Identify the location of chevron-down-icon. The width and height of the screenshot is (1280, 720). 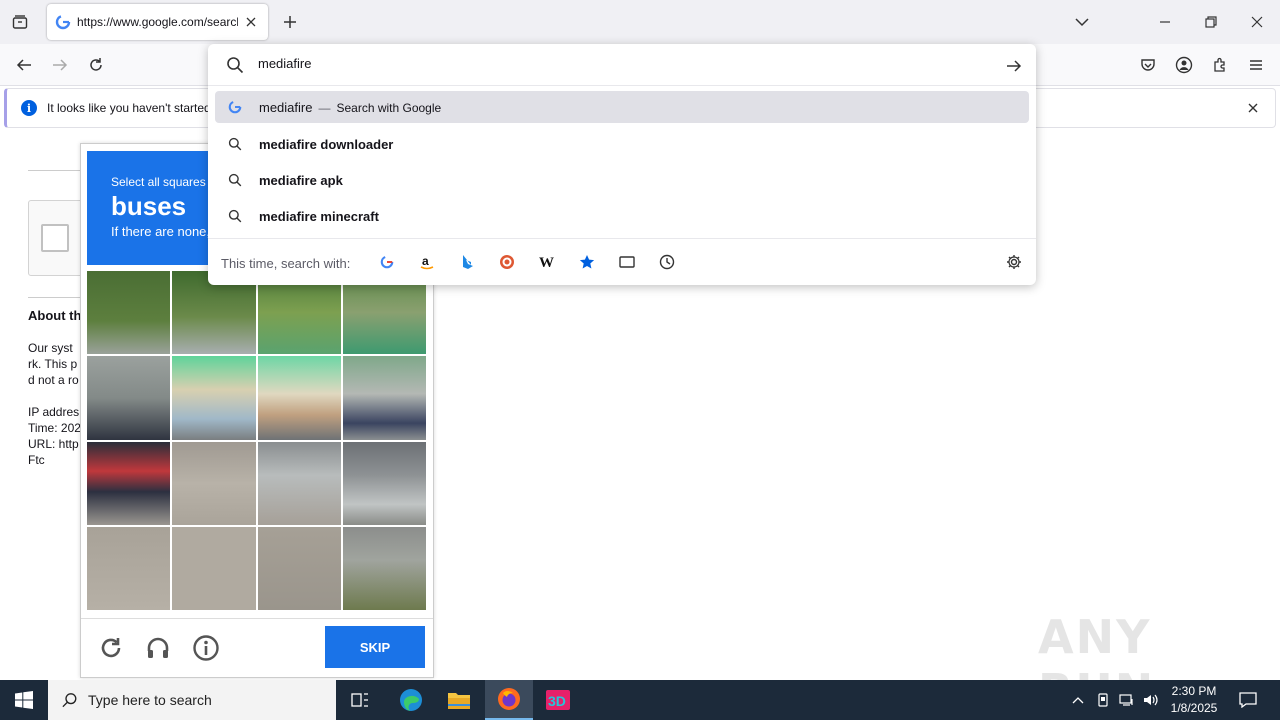
(1082, 22).